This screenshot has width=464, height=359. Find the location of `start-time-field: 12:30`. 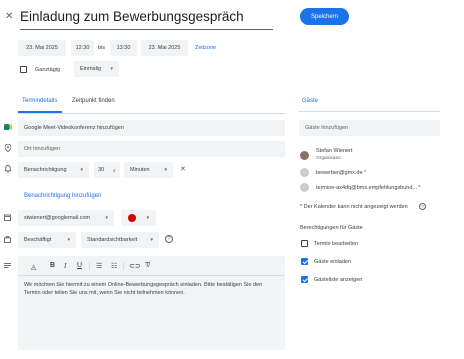

start-time-field: 12:30 is located at coordinates (82, 48).